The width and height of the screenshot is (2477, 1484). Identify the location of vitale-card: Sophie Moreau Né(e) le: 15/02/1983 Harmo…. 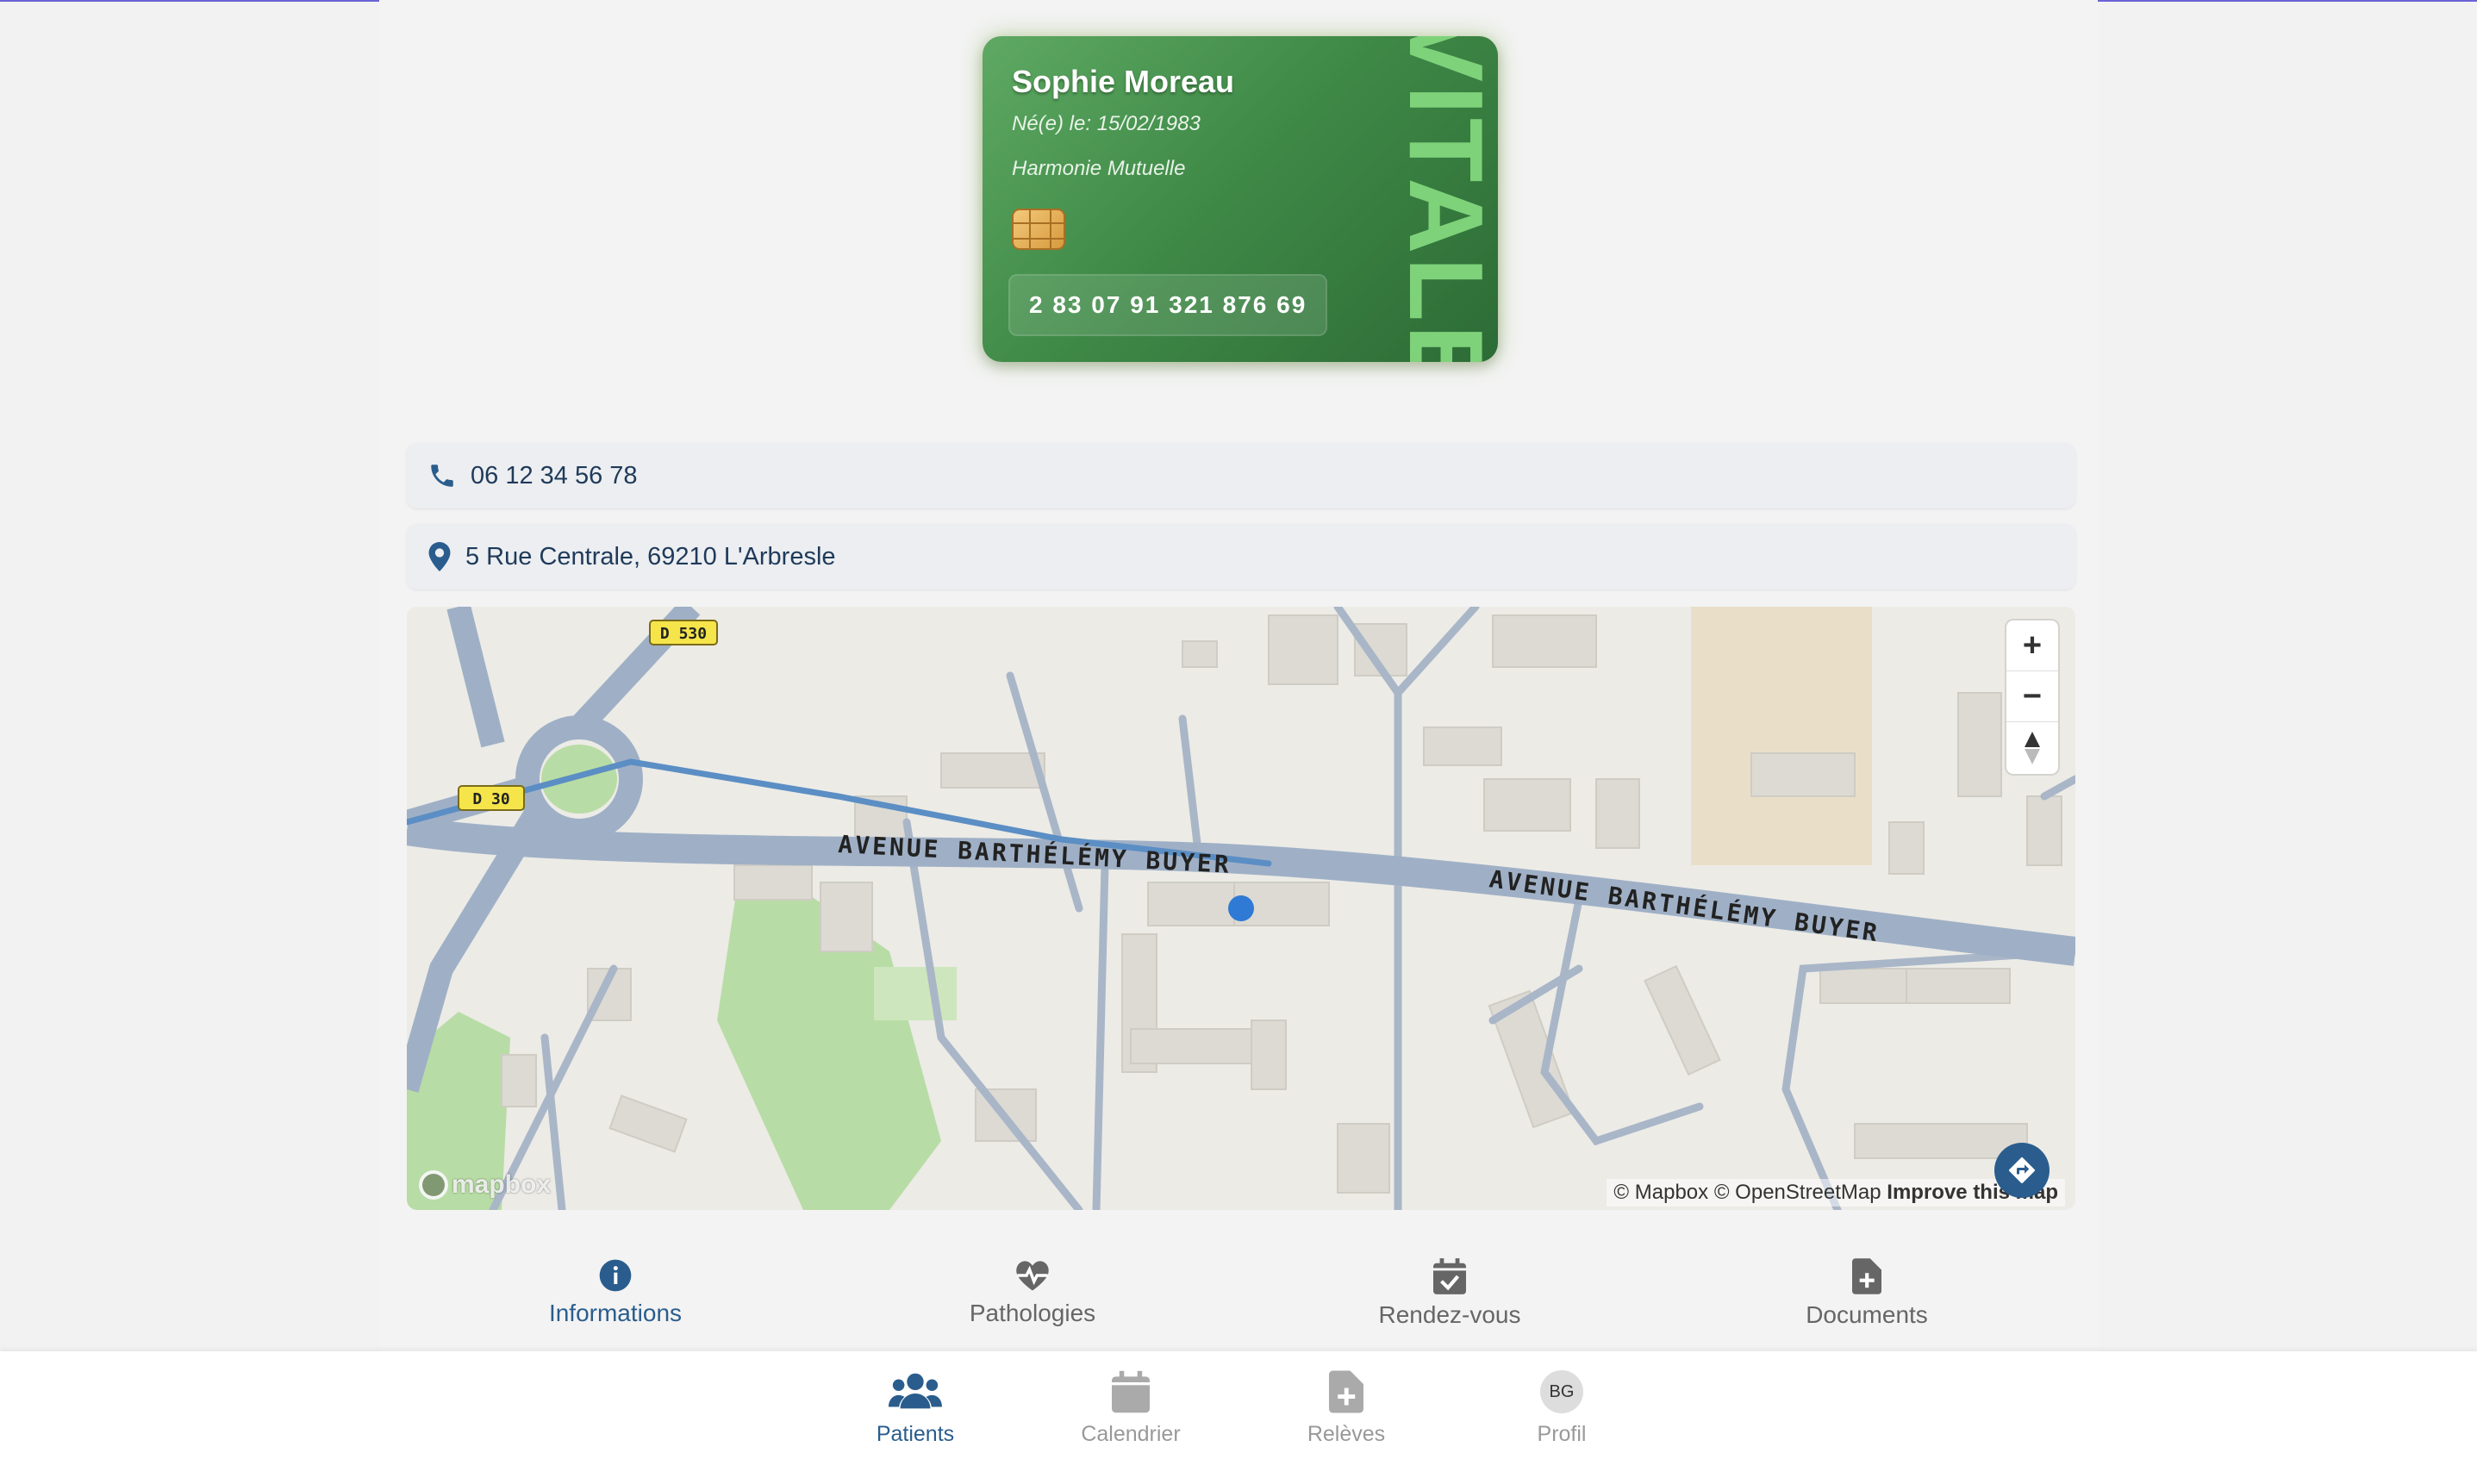
(1240, 199).